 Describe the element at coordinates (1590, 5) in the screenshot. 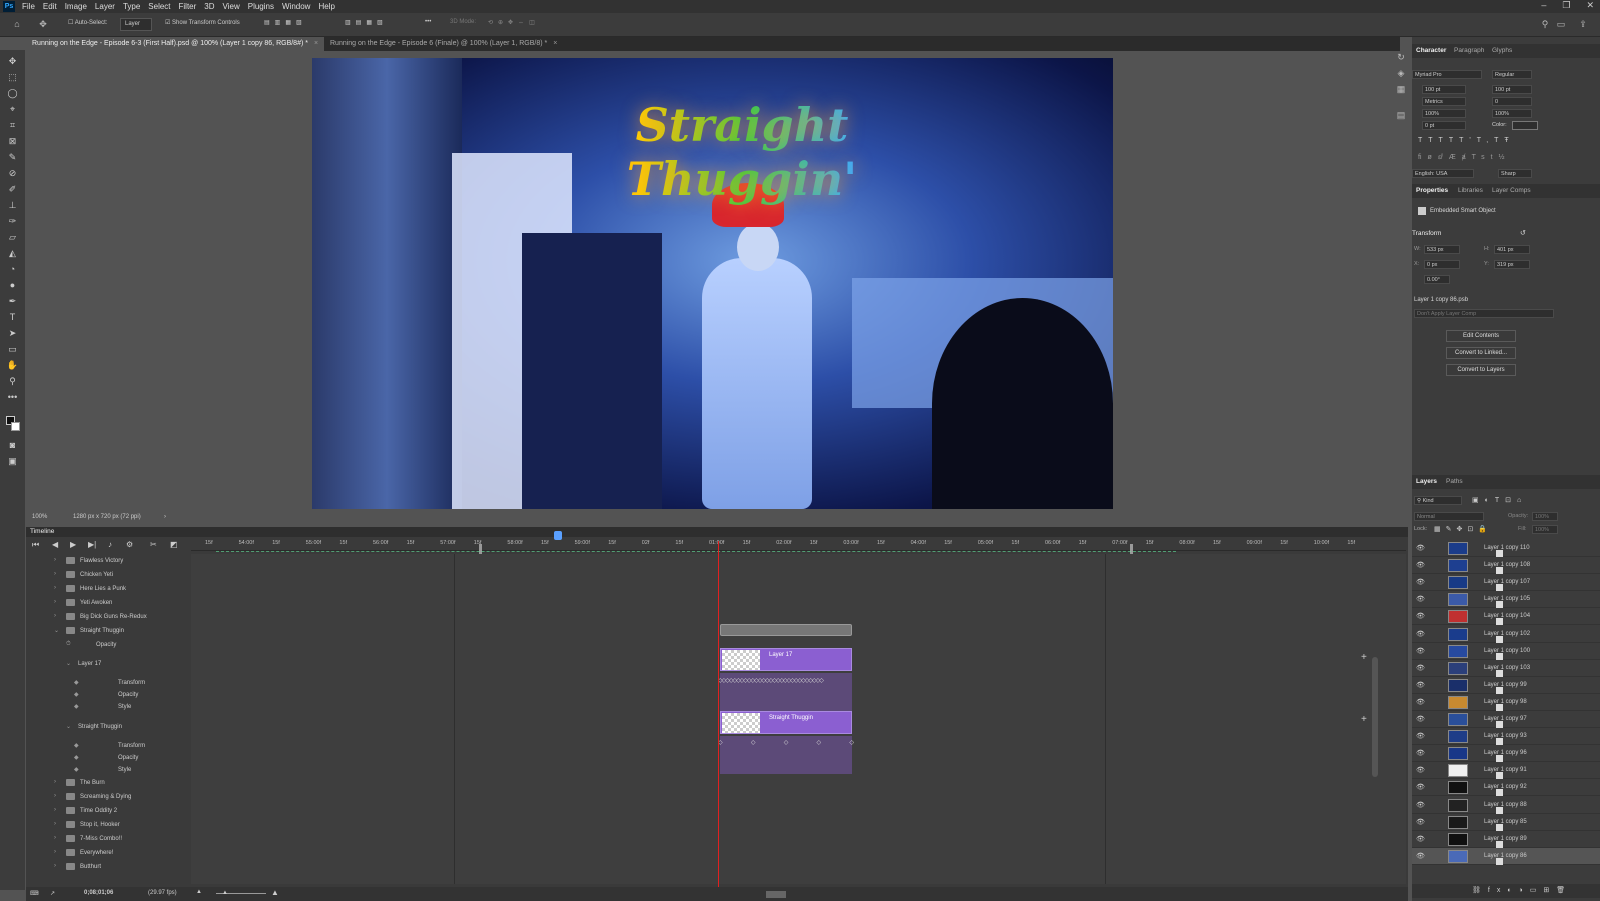

I see `close-icon: ✕` at that location.